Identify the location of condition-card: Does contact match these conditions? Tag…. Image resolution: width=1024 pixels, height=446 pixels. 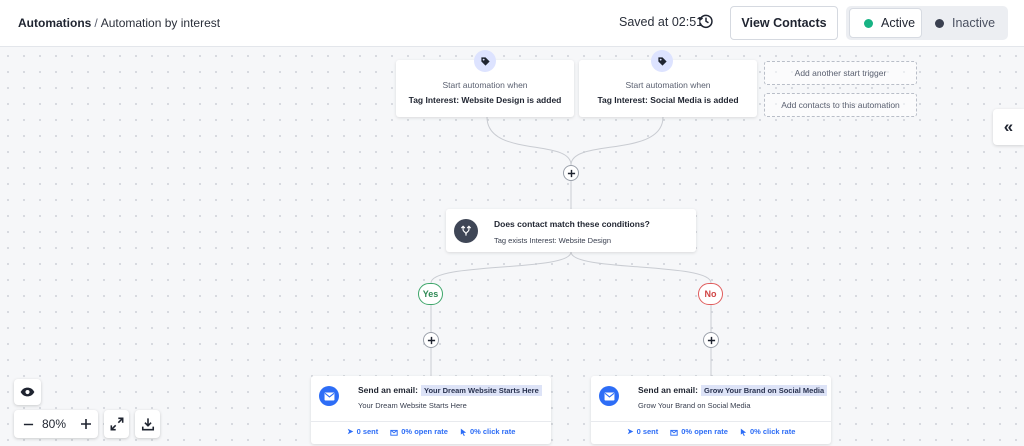
(571, 230).